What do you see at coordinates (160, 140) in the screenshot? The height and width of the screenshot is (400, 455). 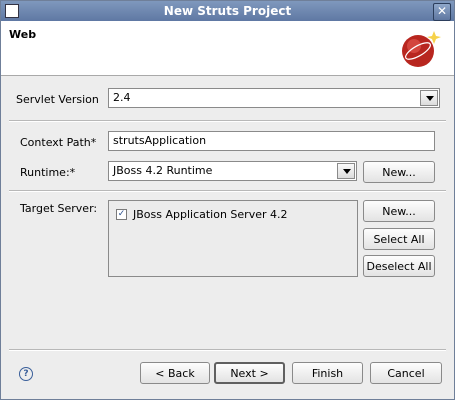 I see `context-path-value: strutsApplication` at bounding box center [160, 140].